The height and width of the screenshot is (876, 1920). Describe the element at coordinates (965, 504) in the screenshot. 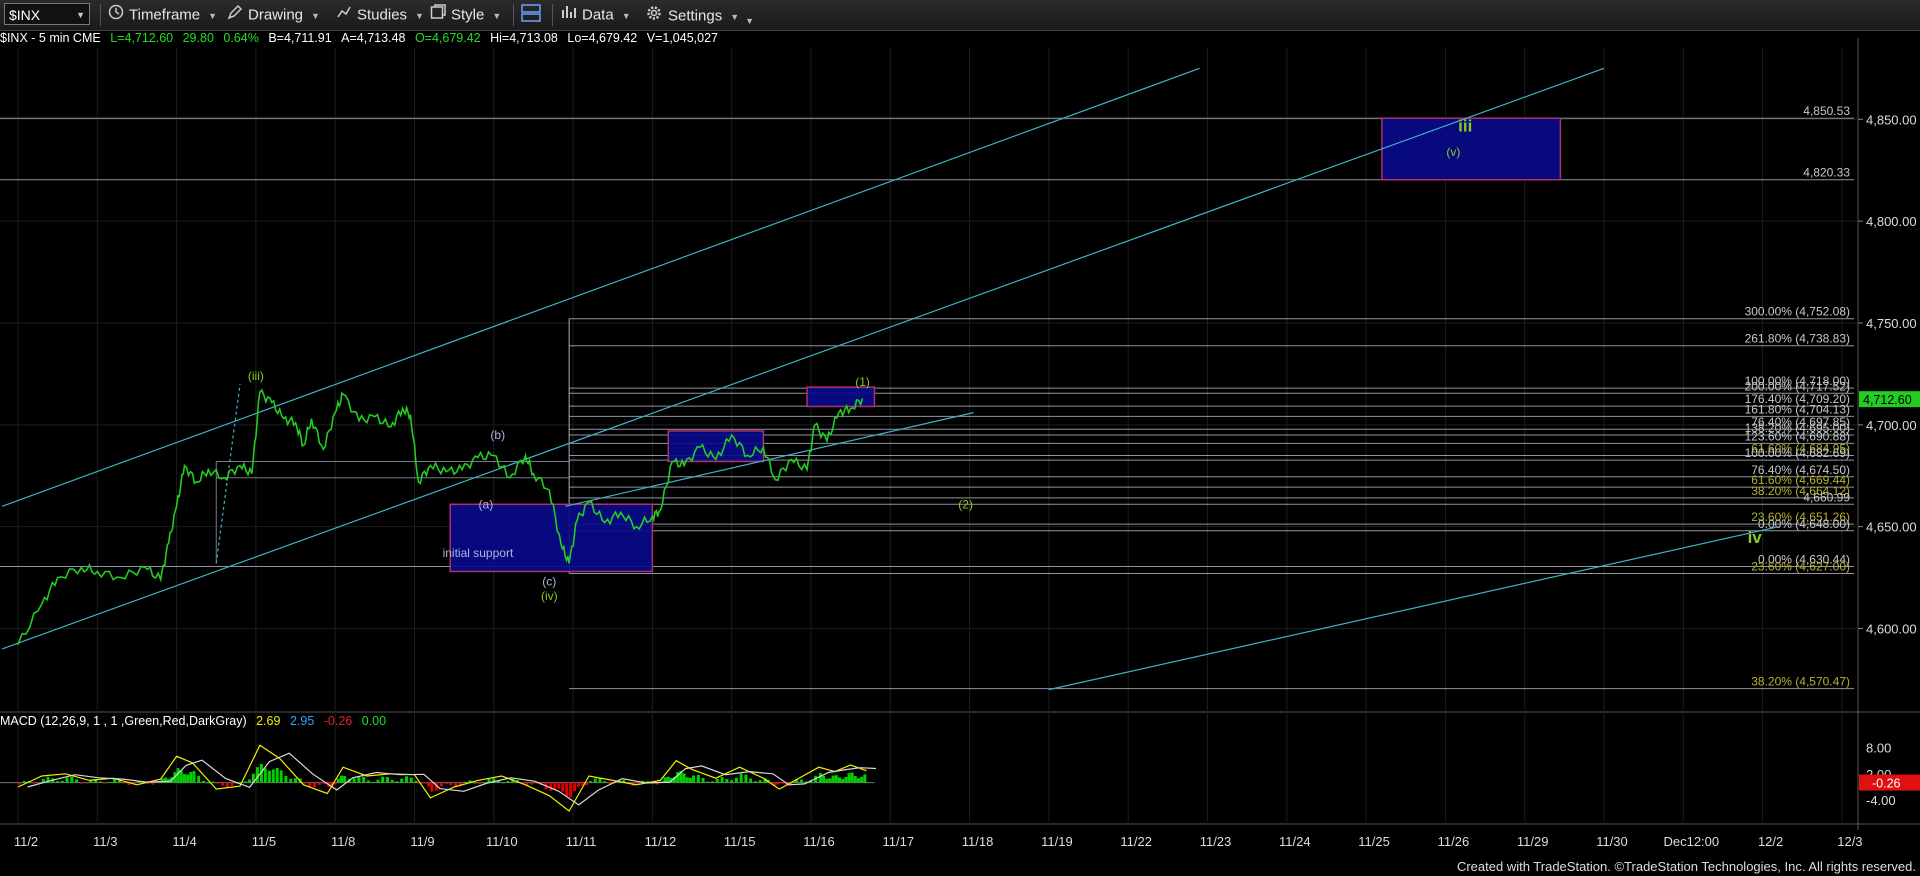

I see `wave-label: (2)` at that location.